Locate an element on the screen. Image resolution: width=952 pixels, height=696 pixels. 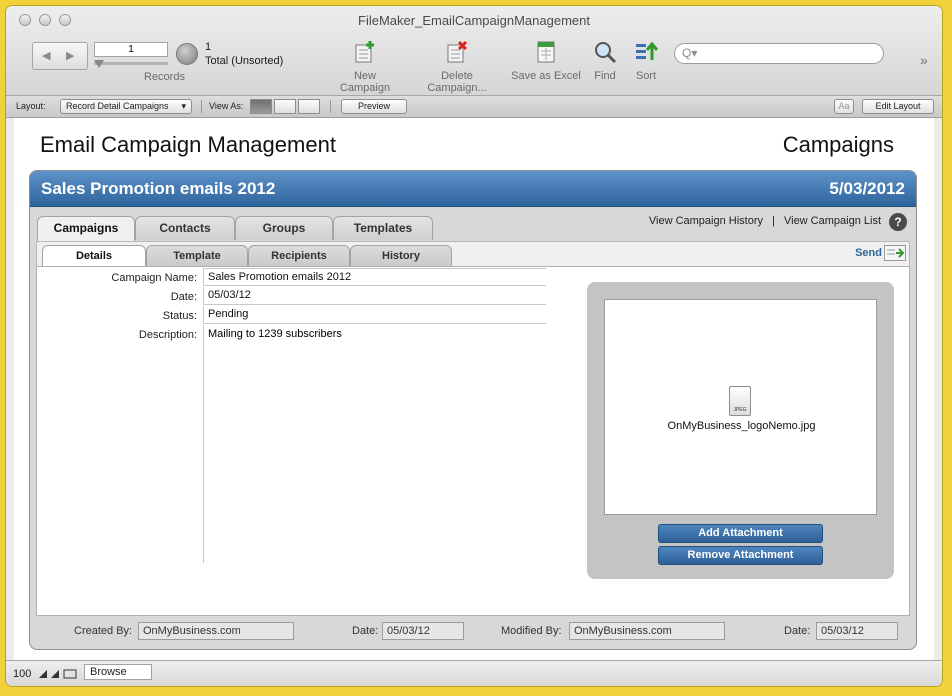
date-label: Date: is located at coordinates (183, 297).